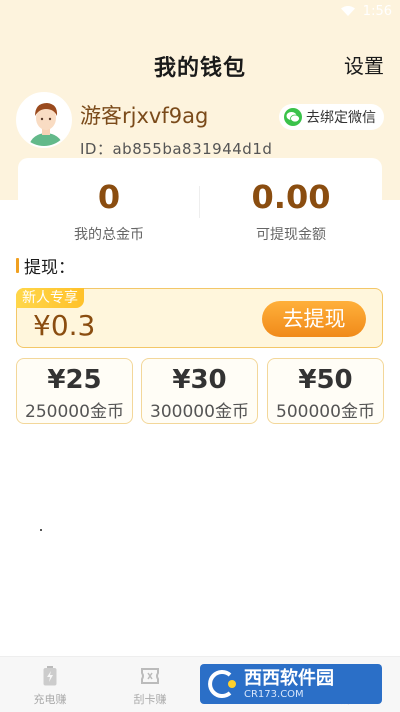 The height and width of the screenshot is (712, 400). I want to click on total-coins-label: 我的总金币, so click(109, 235).